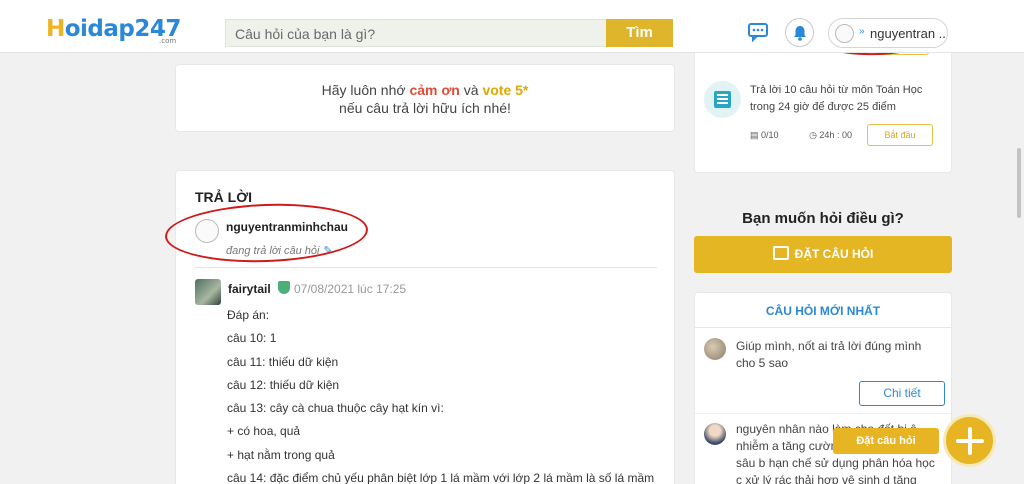  What do you see at coordinates (823, 218) in the screenshot?
I see `ask-heading: Bạn muốn hỏi điều gì?` at bounding box center [823, 218].